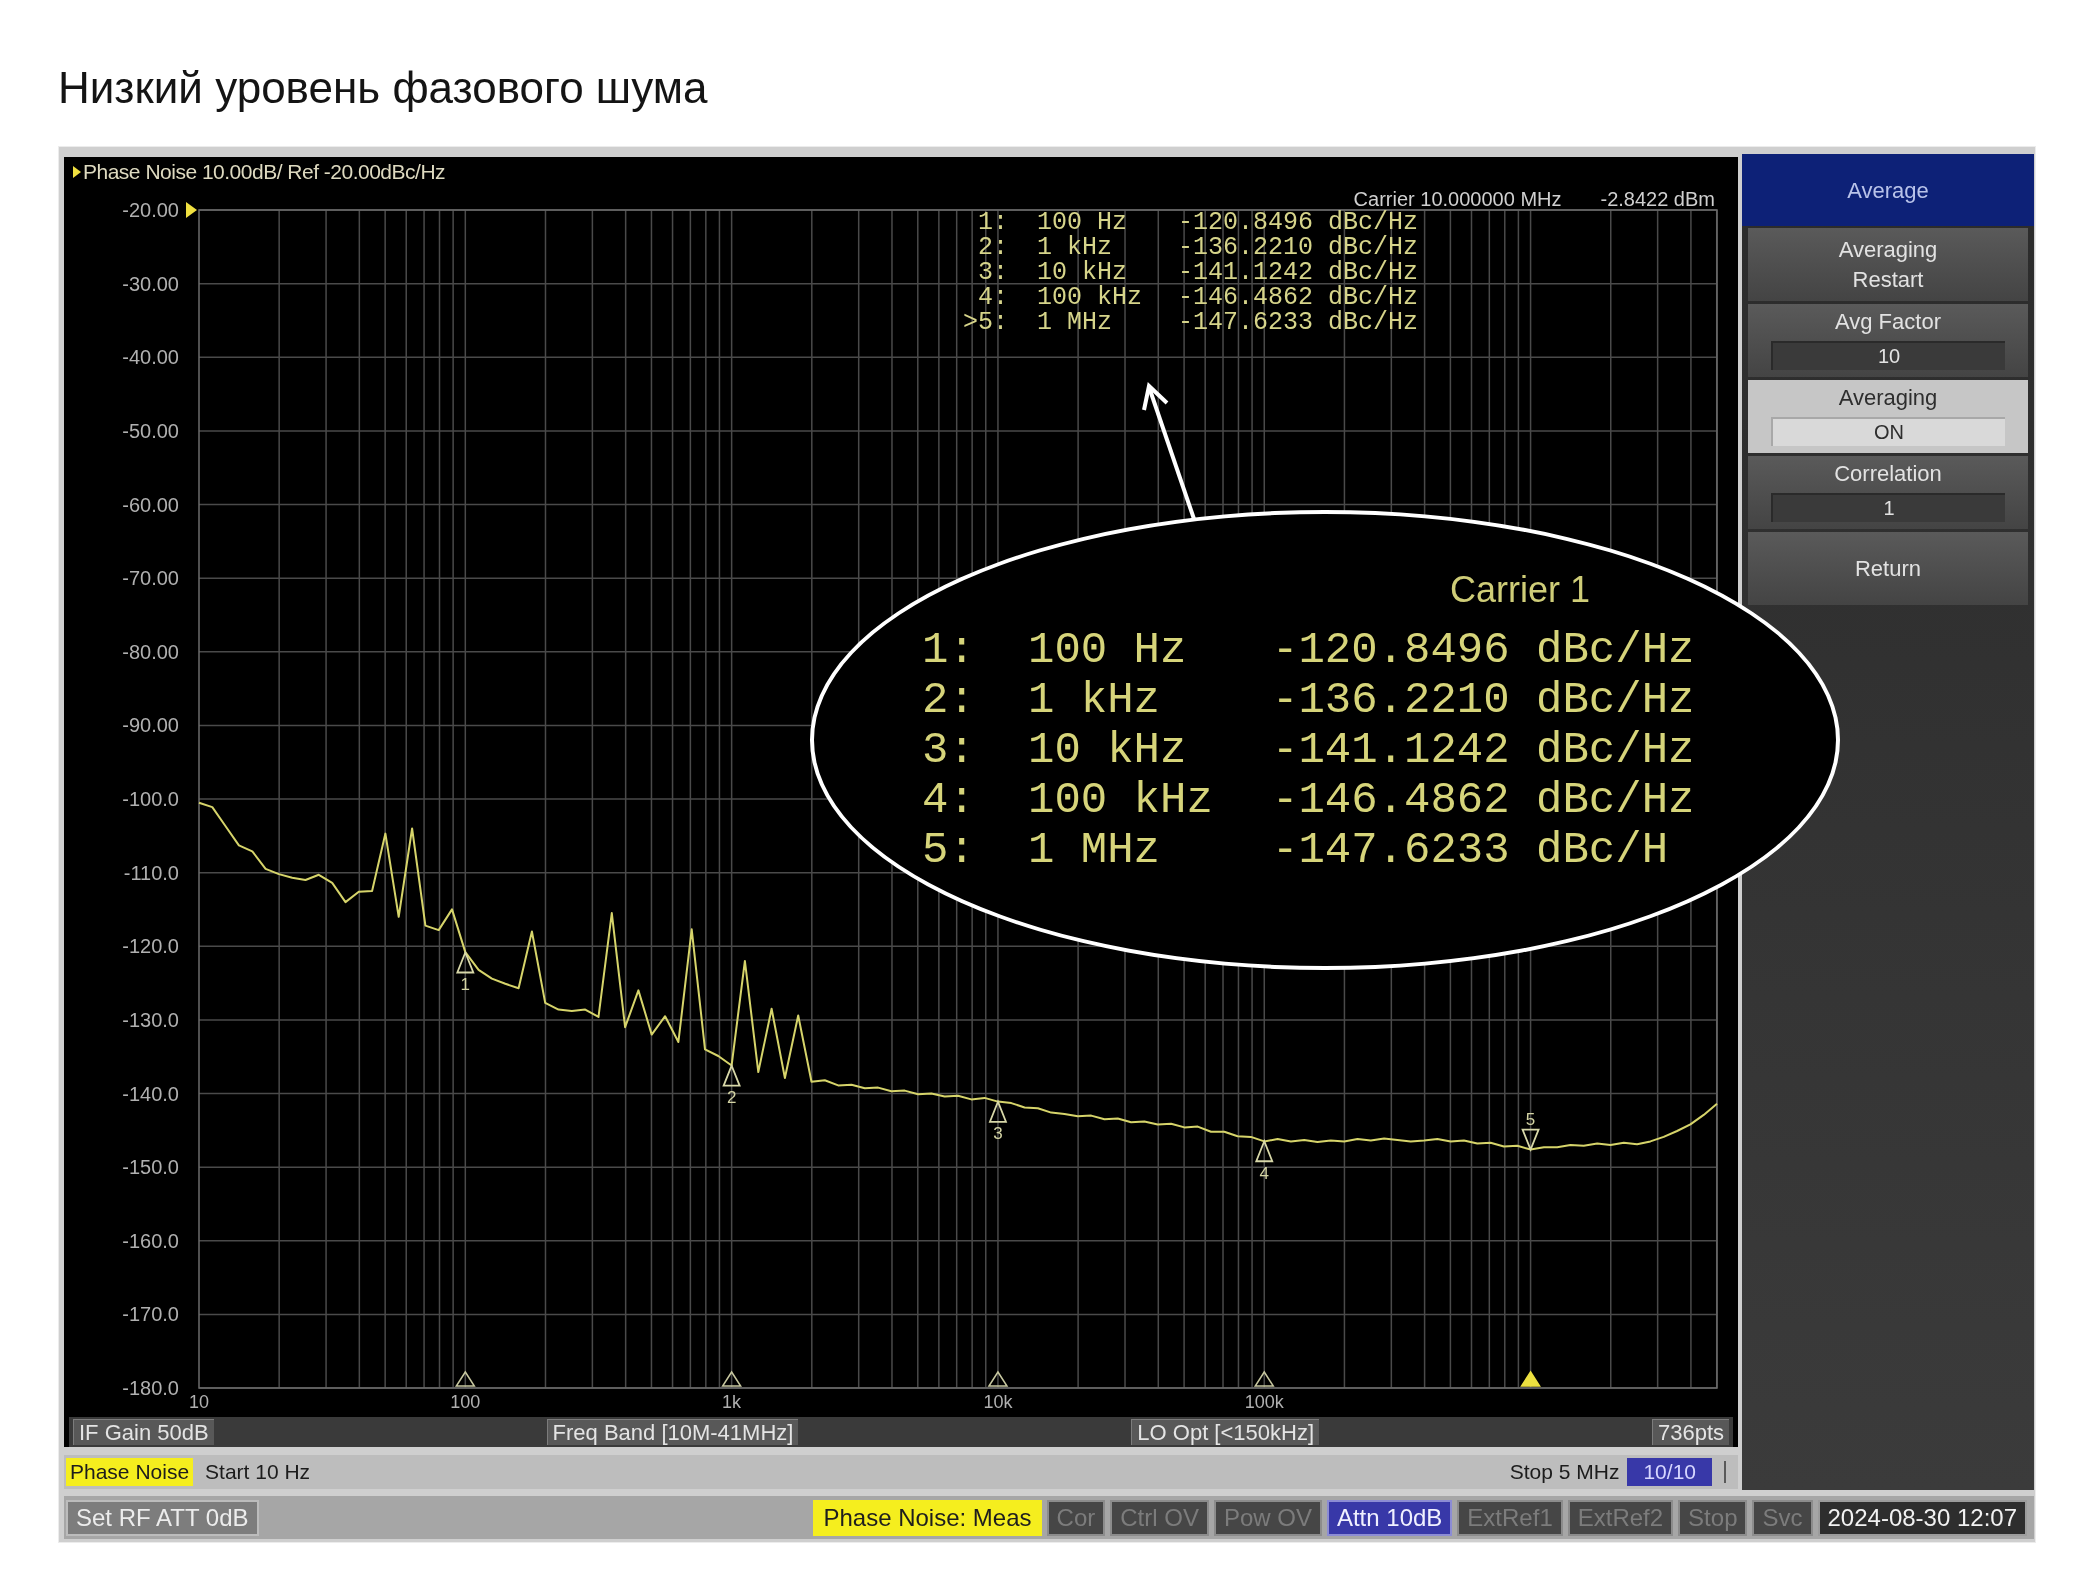 The width and height of the screenshot is (2080, 1592). I want to click on carrier-frequency: Carrier 10.000000 MHz, so click(1457, 199).